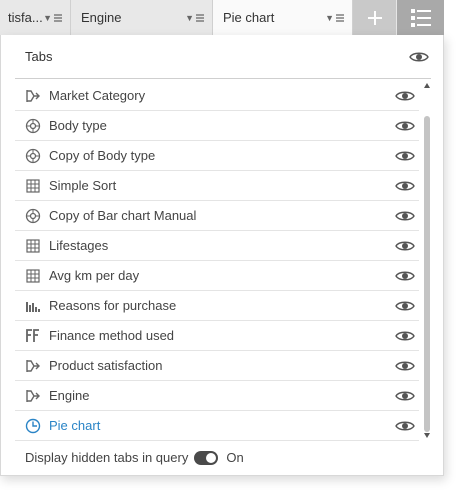 The height and width of the screenshot is (492, 459). I want to click on list-item-label: Copy of Bar chart Manual, so click(123, 215).